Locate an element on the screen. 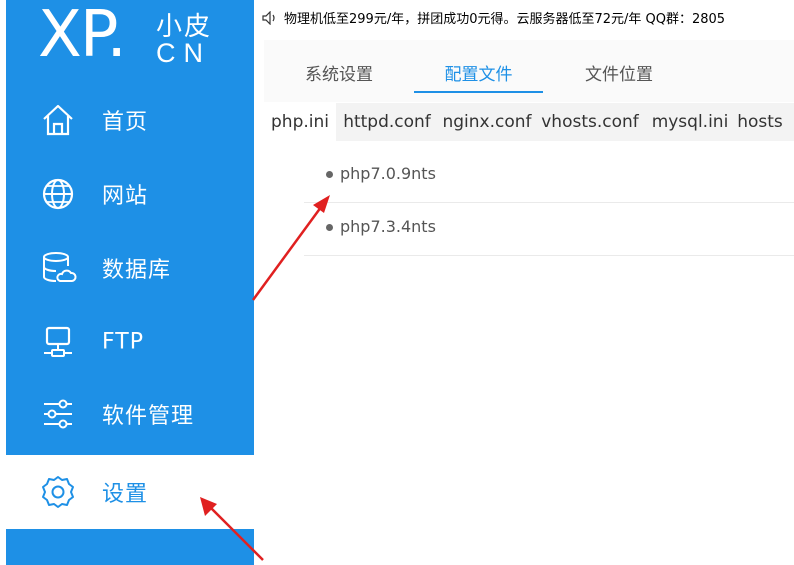 The width and height of the screenshot is (794, 565). php-version-label: php7.3.4nts is located at coordinates (388, 226).